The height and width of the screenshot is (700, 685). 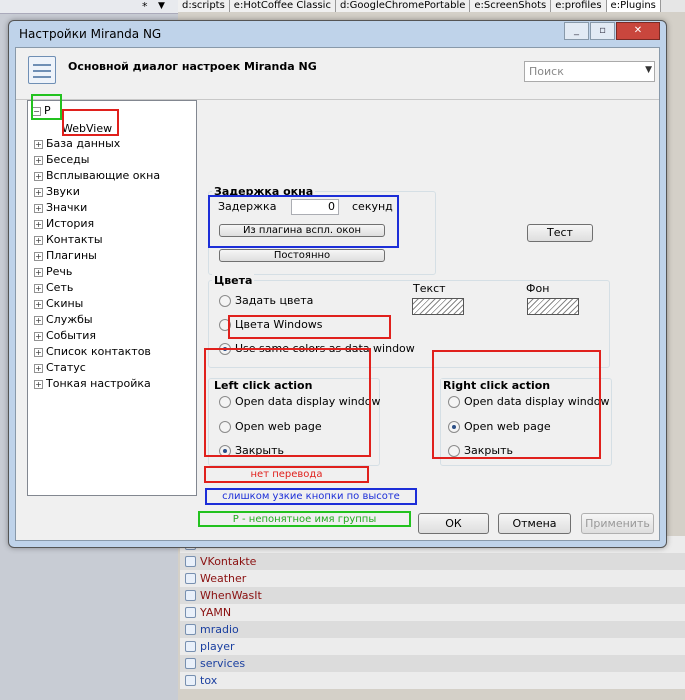 What do you see at coordinates (304, 519) in the screenshot?
I see `annotation-unclear-group-name: P - непонятное имя группы` at bounding box center [304, 519].